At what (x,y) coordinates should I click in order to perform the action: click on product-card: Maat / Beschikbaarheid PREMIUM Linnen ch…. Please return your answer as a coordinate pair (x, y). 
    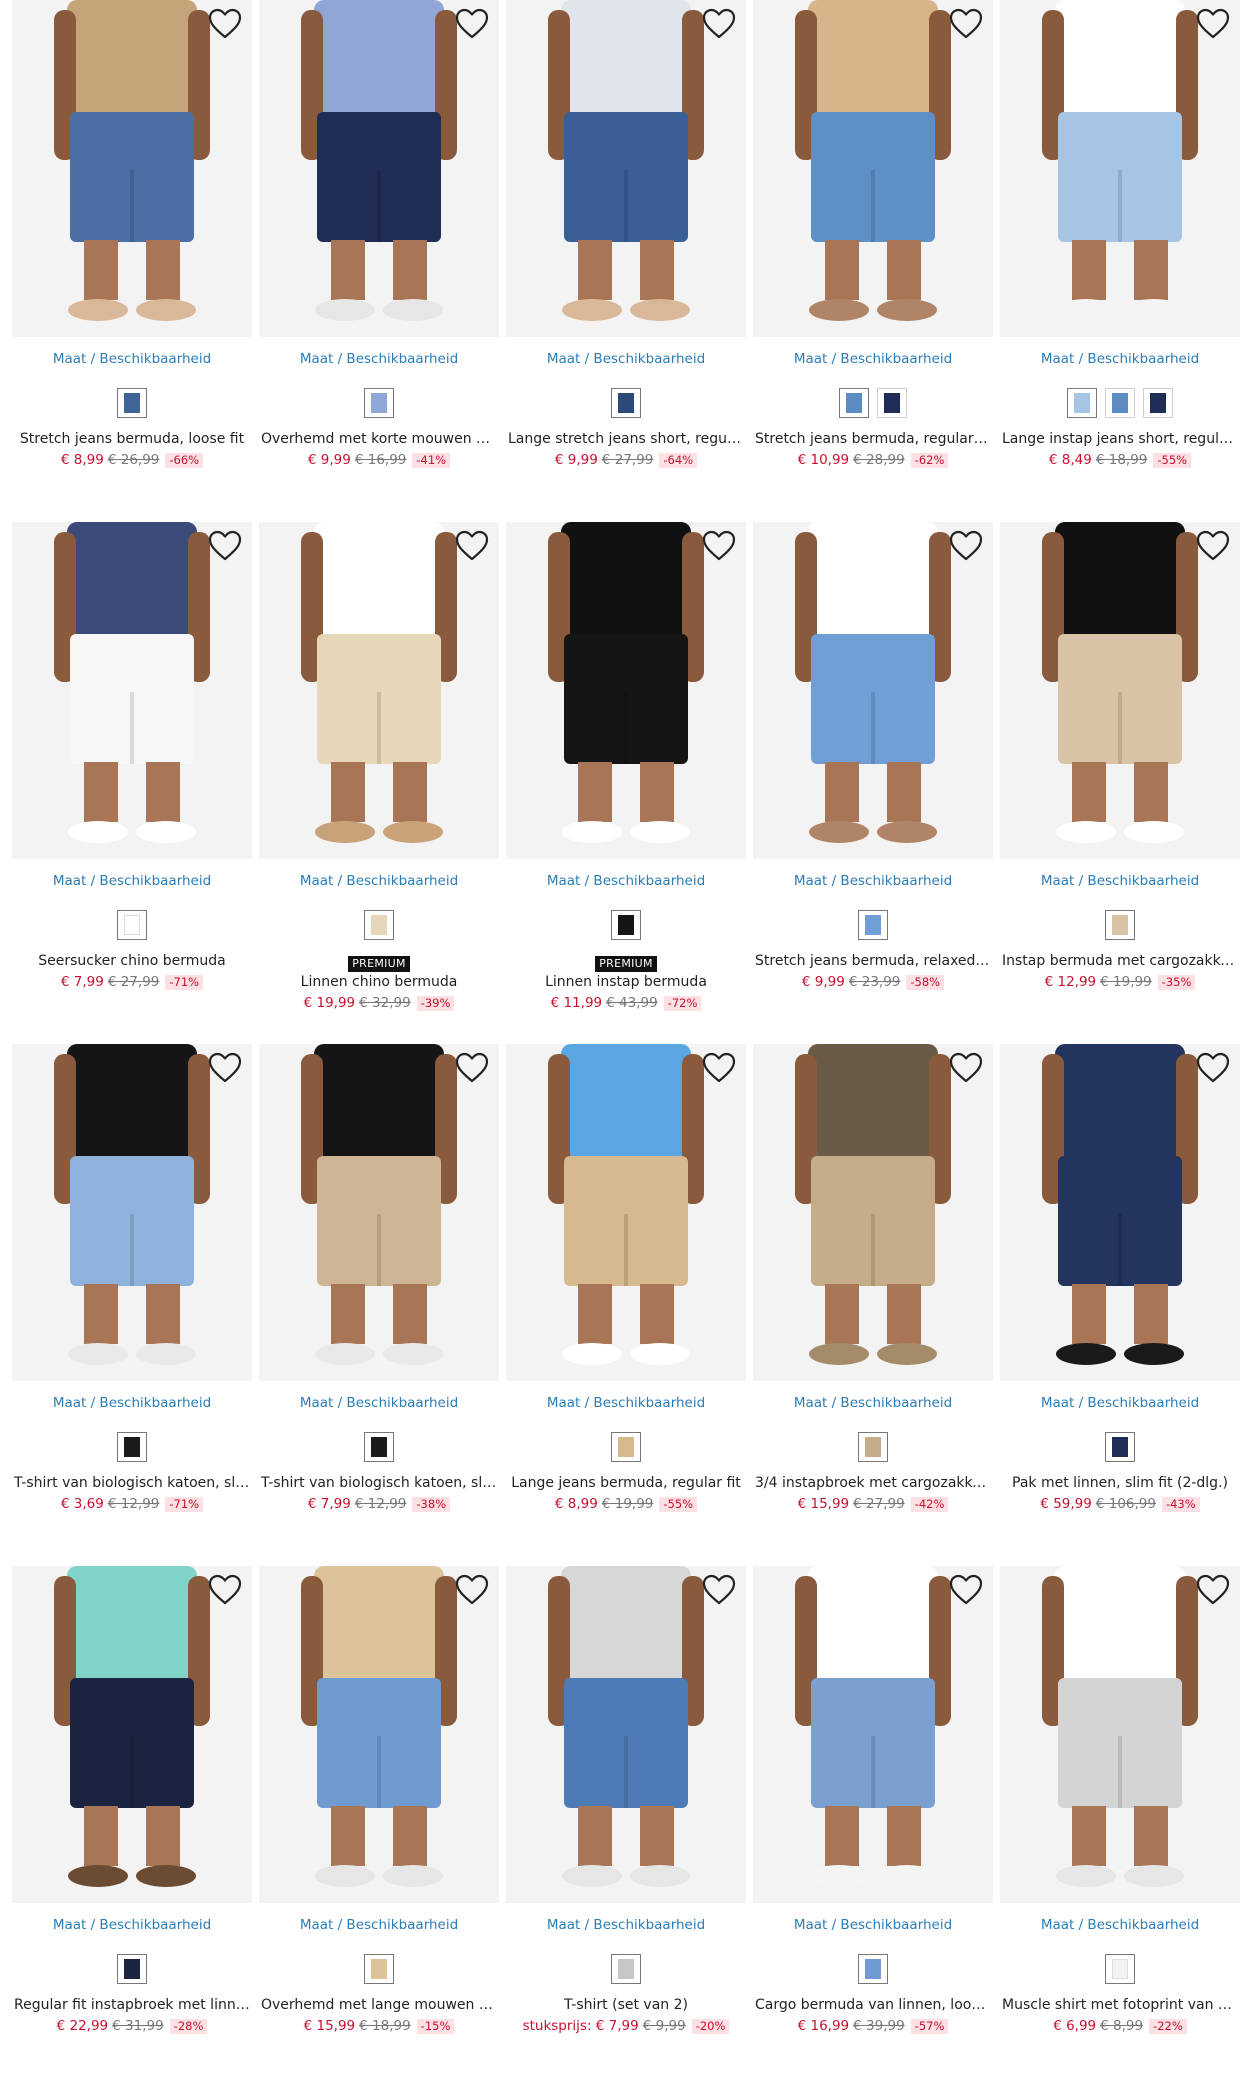
    Looking at the image, I should click on (379, 767).